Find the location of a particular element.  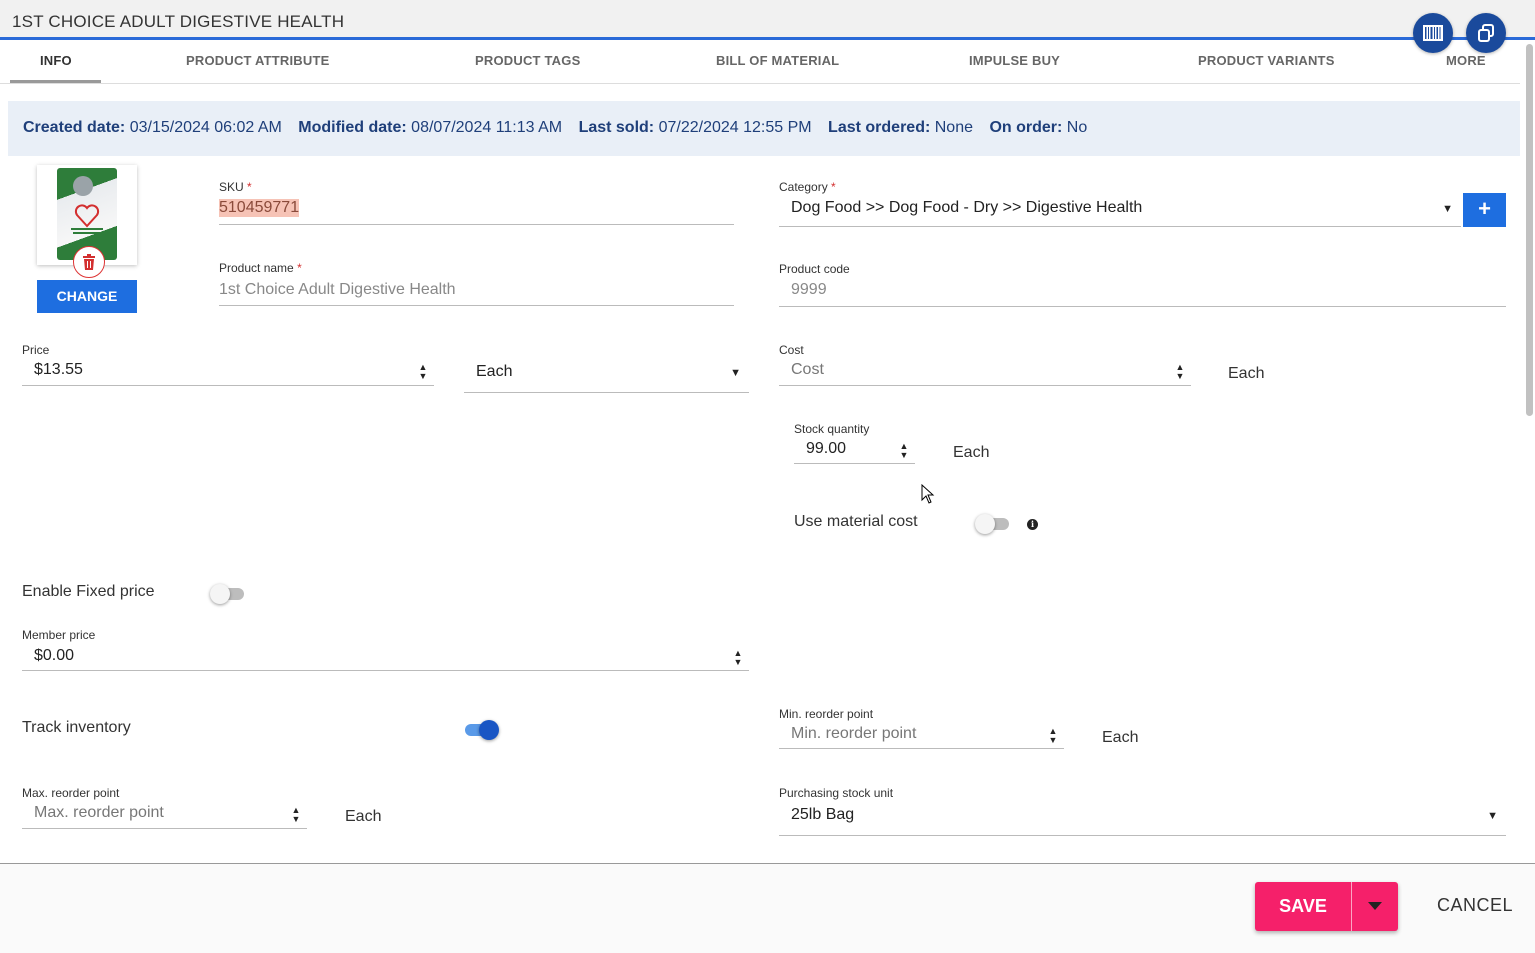

member-price-value: $0.00 is located at coordinates (54, 655).